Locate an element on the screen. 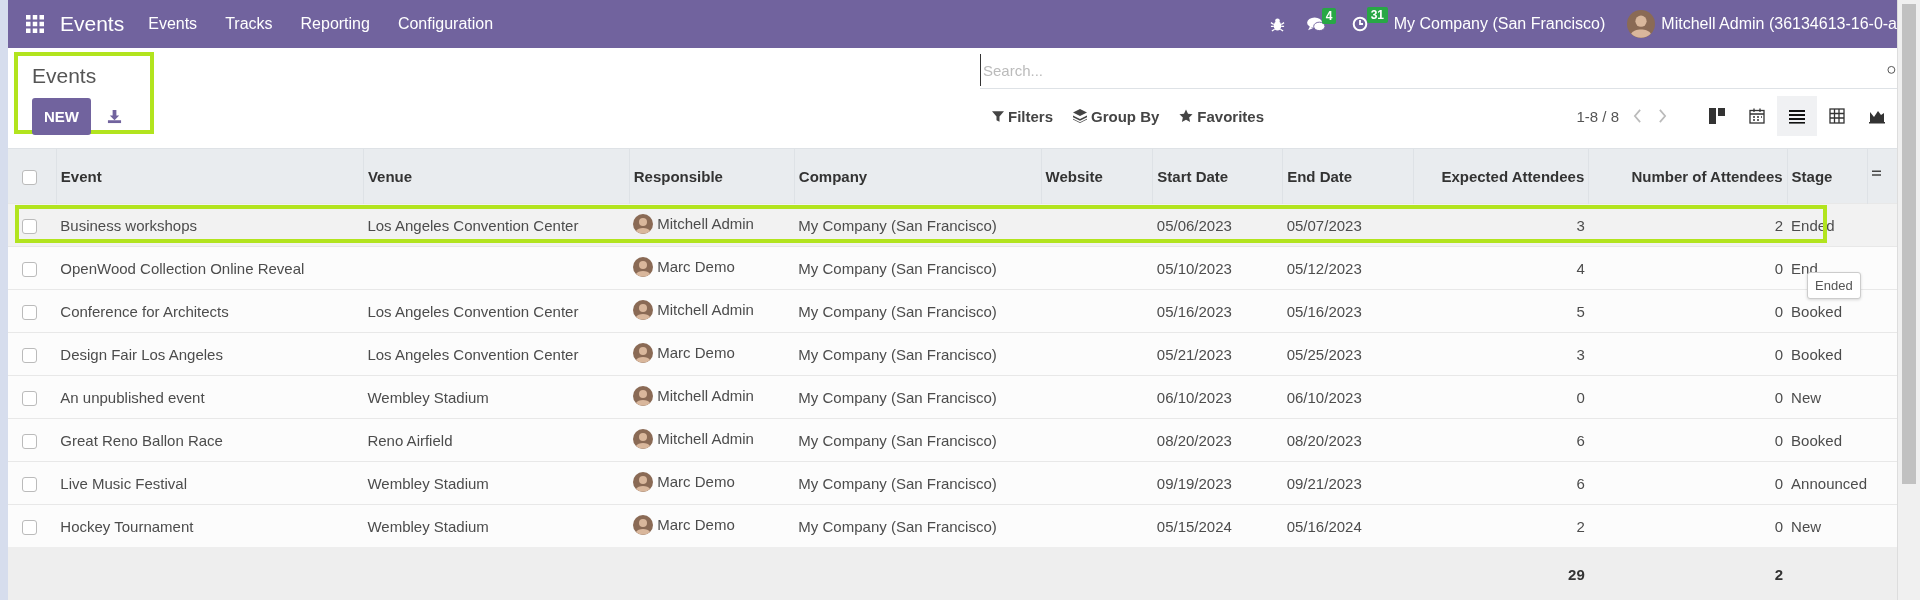  clock-icon is located at coordinates (1359, 24).